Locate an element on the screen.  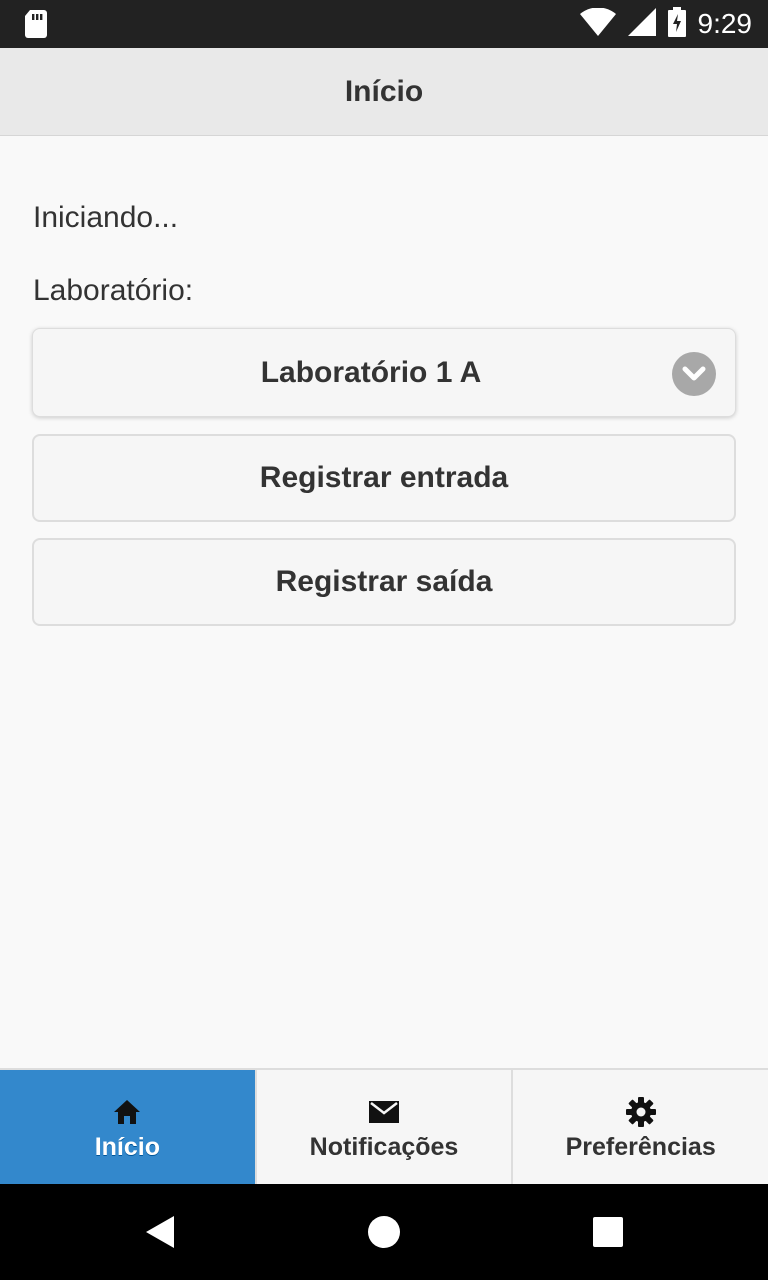
tab-label: Início is located at coordinates (127, 1146).